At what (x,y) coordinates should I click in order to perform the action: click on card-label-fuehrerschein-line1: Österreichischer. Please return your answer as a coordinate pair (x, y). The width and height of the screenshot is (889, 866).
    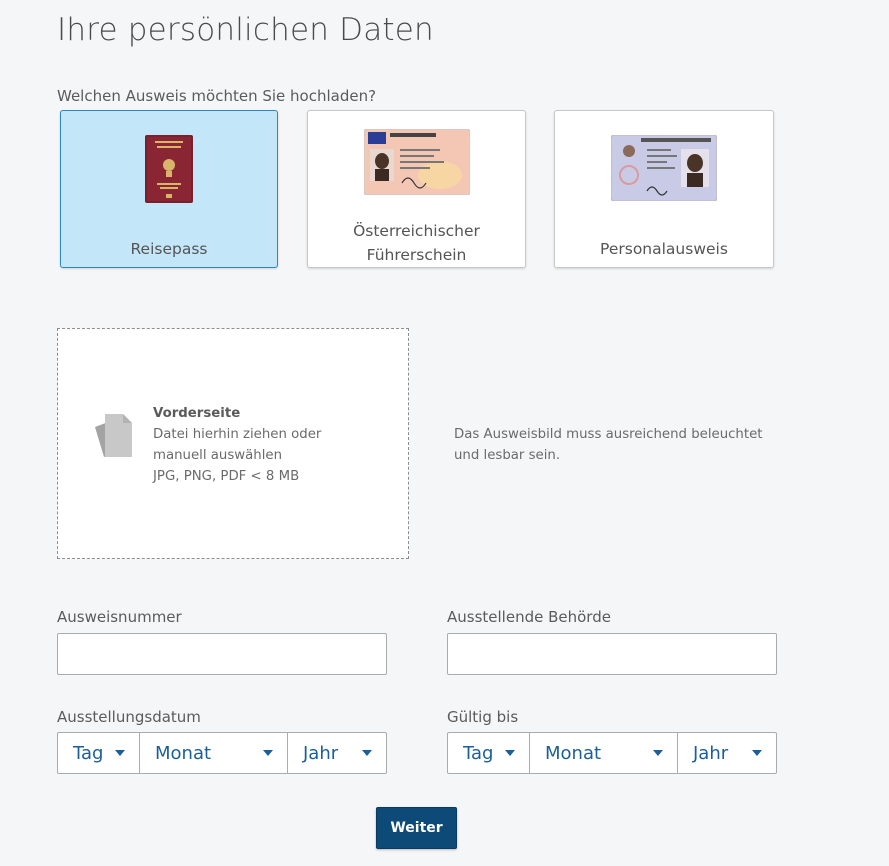
    Looking at the image, I should click on (416, 231).